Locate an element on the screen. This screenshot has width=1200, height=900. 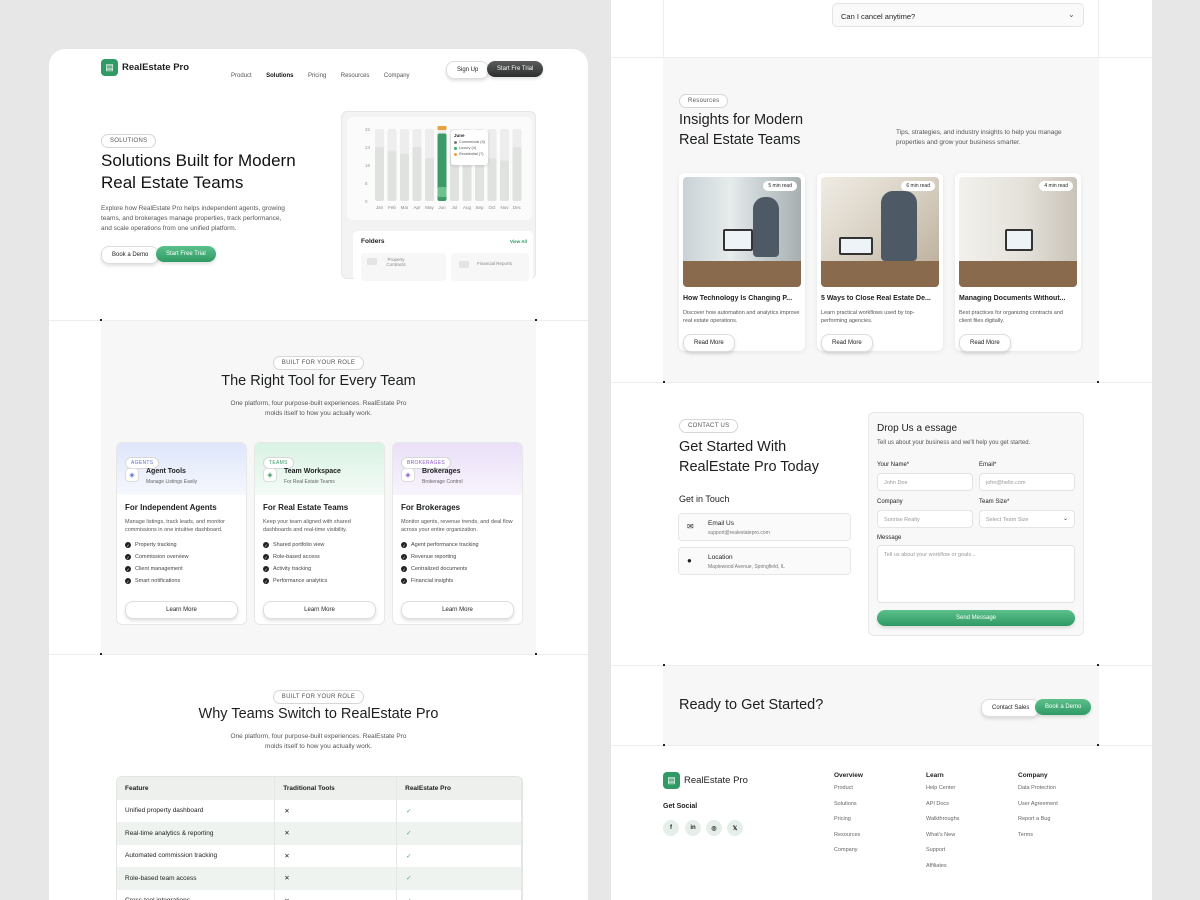
table-header: Traditional Tools is located at coordinates (336, 788).